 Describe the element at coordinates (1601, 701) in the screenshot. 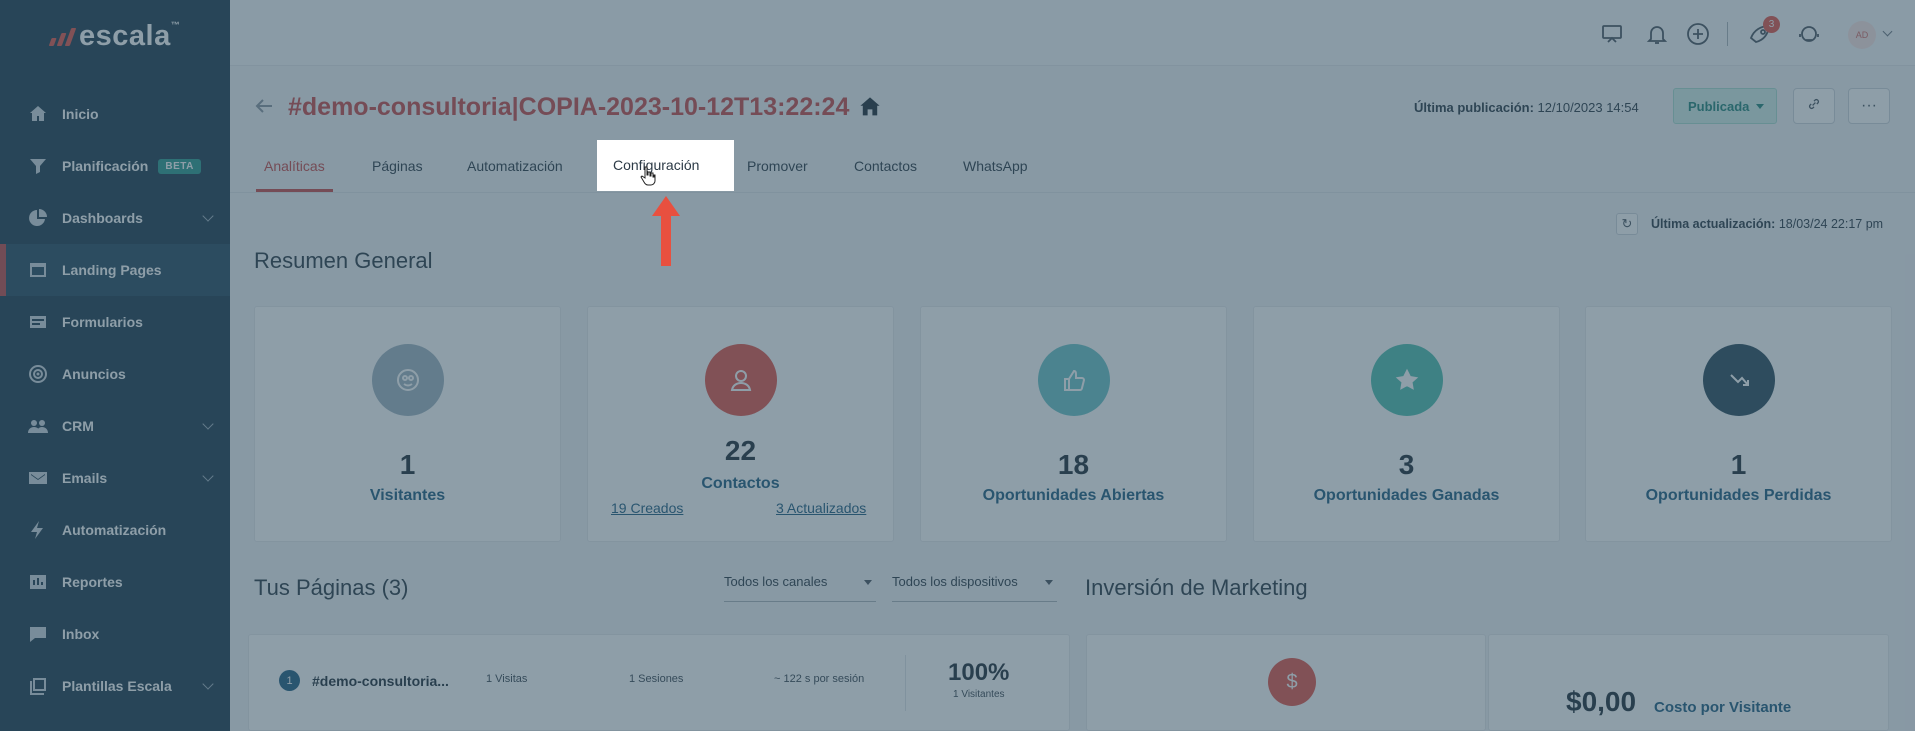

I see `cost-value: $0,00` at that location.